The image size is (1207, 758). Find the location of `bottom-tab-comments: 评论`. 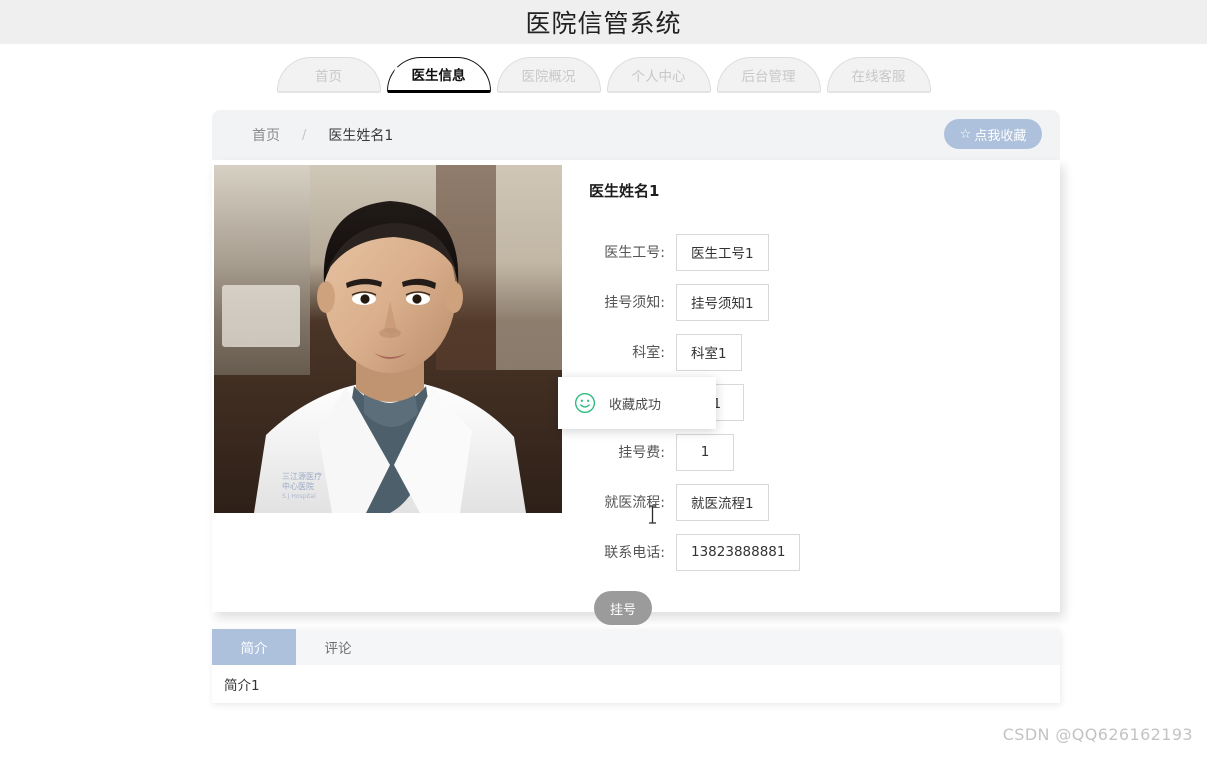

bottom-tab-comments: 评论 is located at coordinates (338, 647).